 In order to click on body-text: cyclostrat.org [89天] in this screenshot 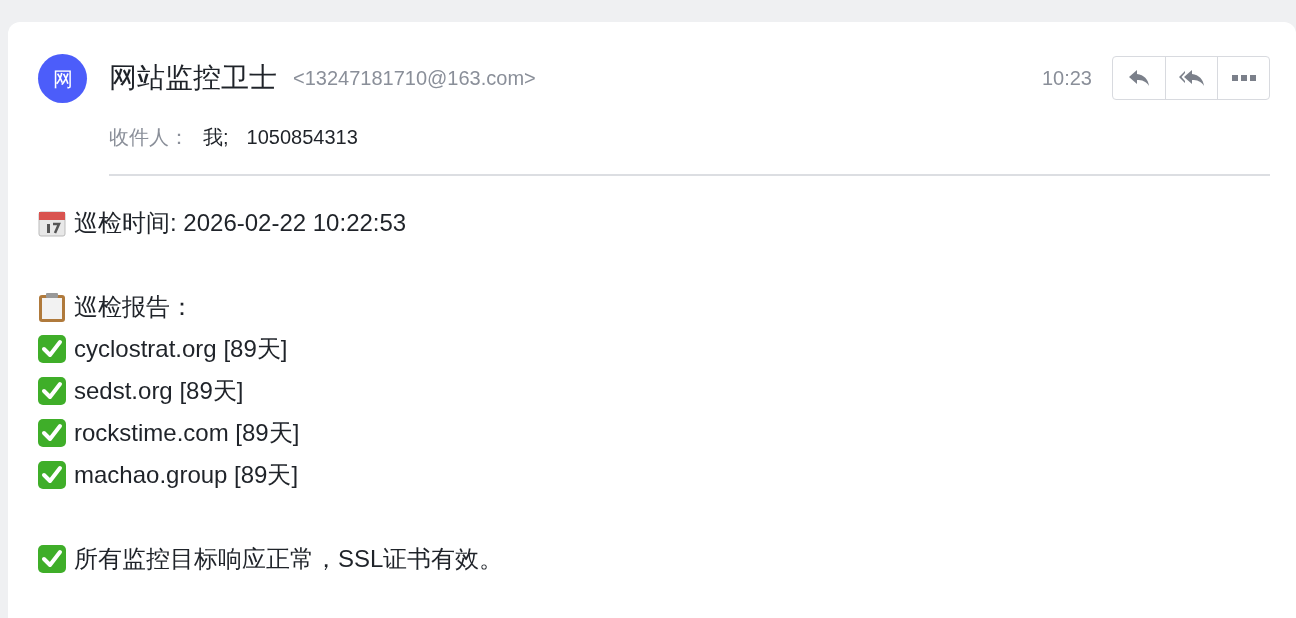, I will do `click(181, 349)`.